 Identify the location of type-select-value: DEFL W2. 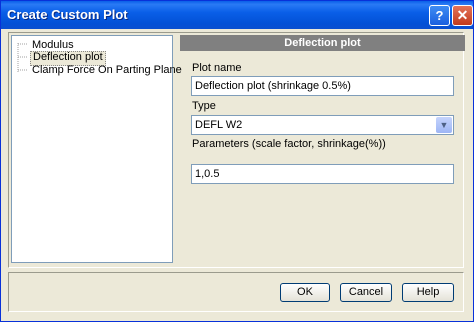
(219, 125).